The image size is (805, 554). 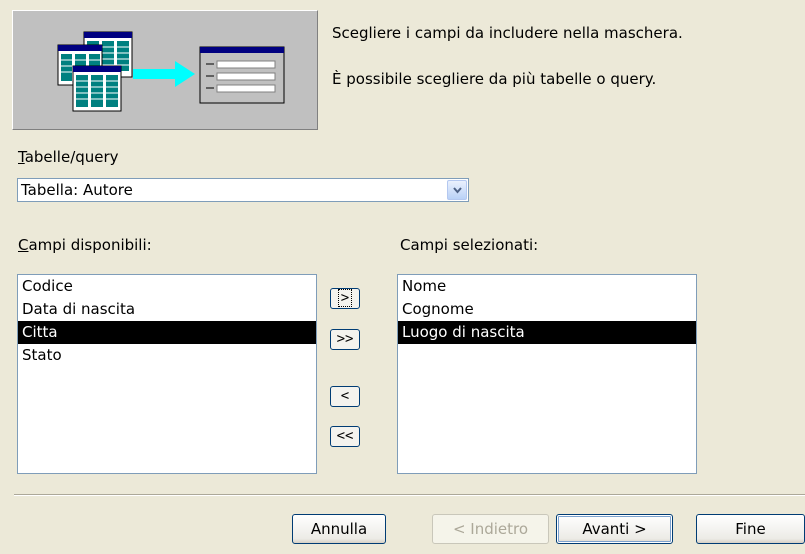 I want to click on add-all-fields-button: >>, so click(x=345, y=339).